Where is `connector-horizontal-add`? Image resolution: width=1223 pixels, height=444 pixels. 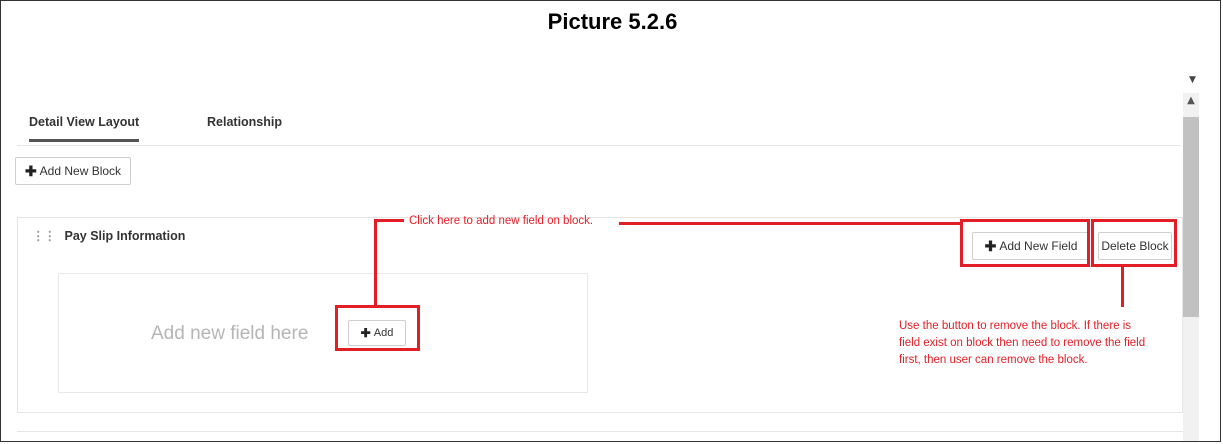 connector-horizontal-add is located at coordinates (389, 220).